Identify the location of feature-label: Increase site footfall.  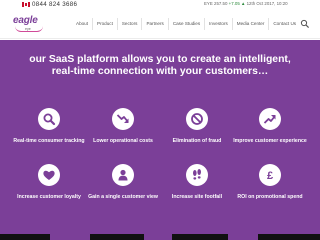
(197, 197).